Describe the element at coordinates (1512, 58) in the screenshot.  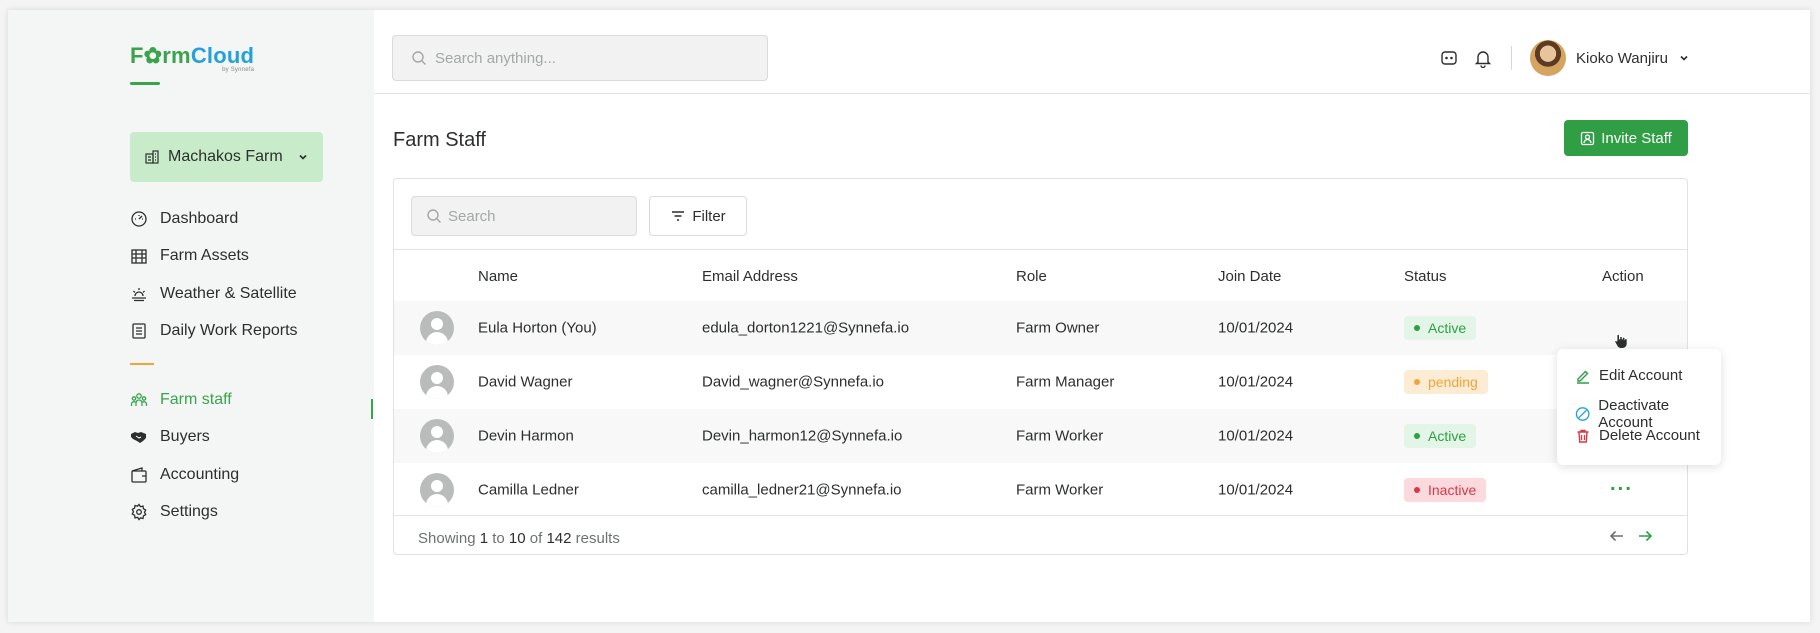
I see `top-divider` at that location.